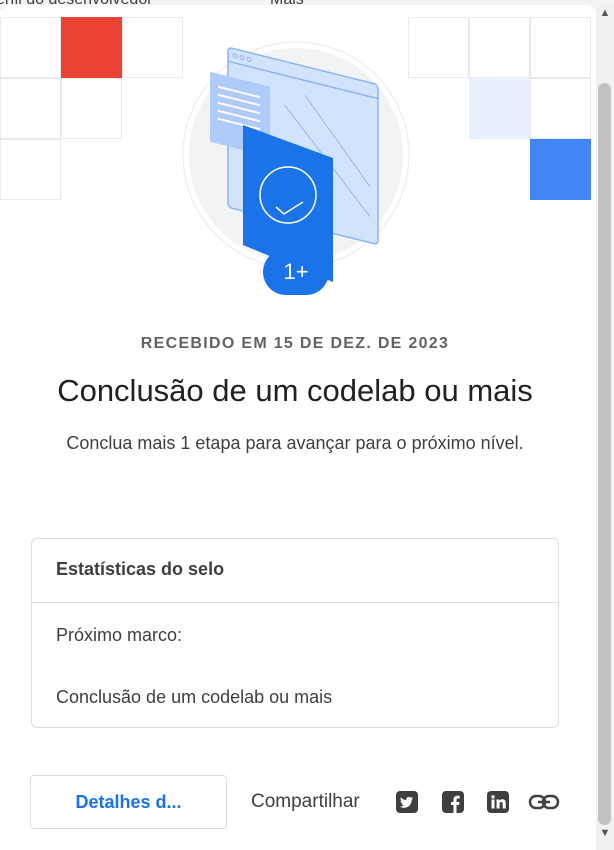  I want to click on link-icon, so click(544, 802).